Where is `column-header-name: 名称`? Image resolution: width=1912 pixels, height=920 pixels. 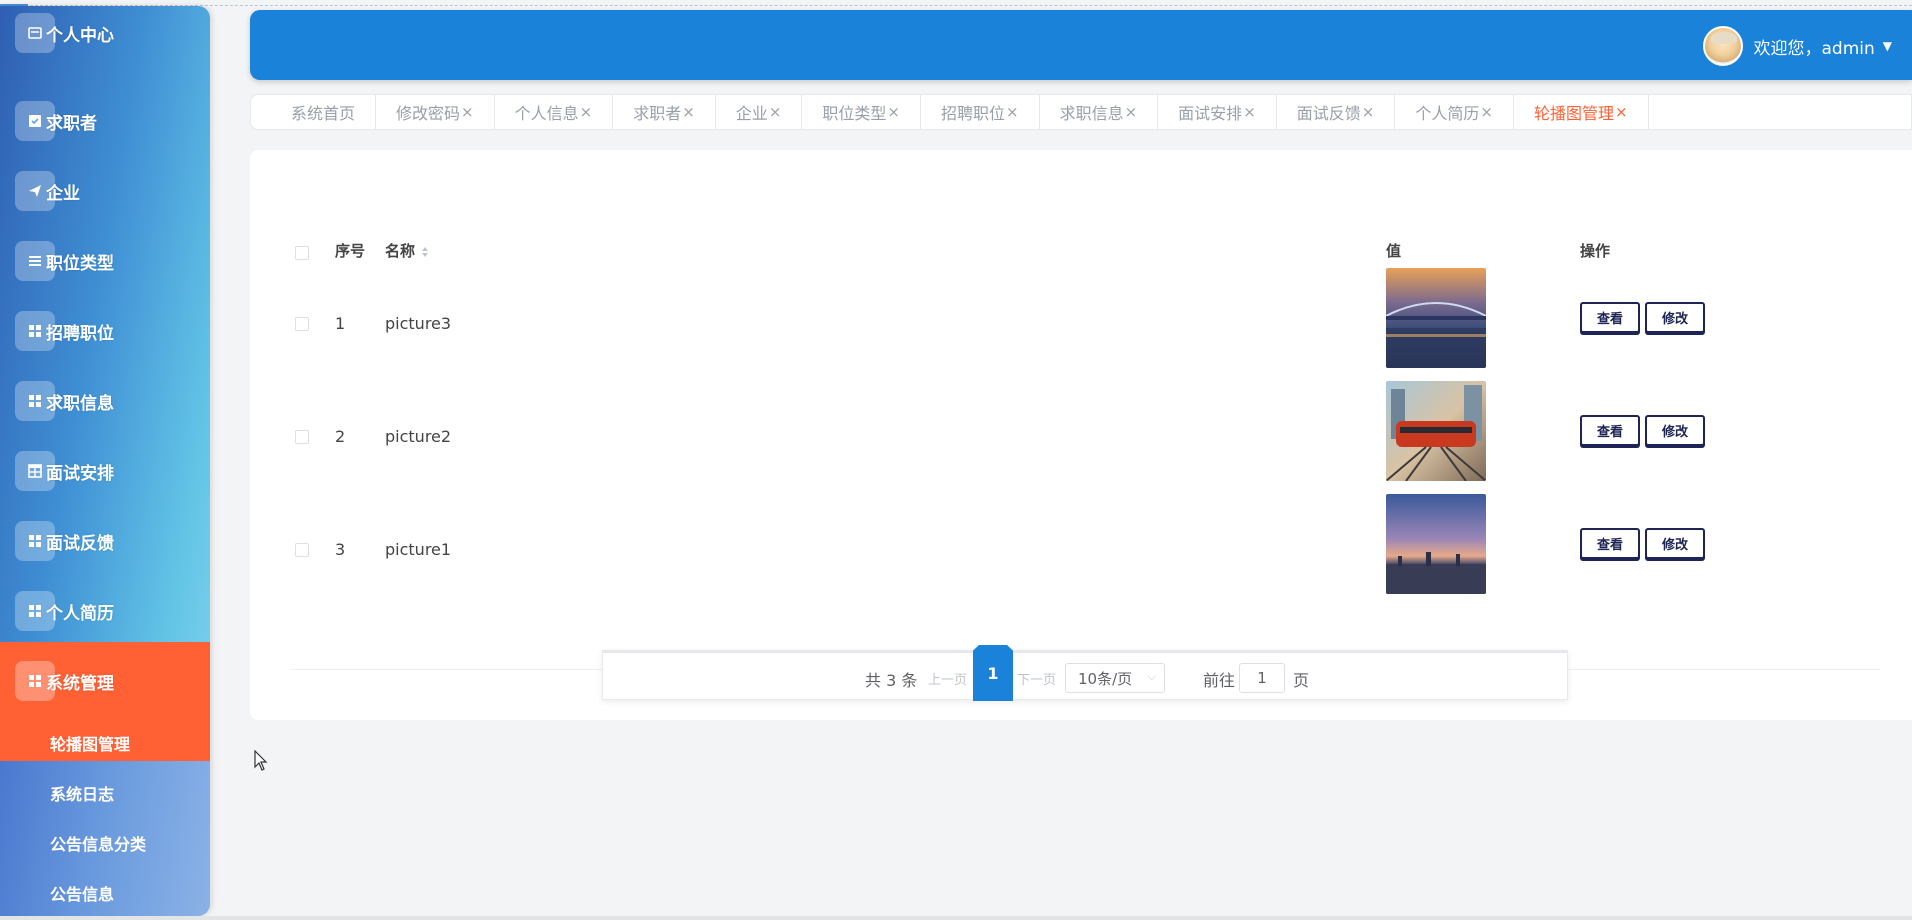
column-header-name: 名称 is located at coordinates (407, 250).